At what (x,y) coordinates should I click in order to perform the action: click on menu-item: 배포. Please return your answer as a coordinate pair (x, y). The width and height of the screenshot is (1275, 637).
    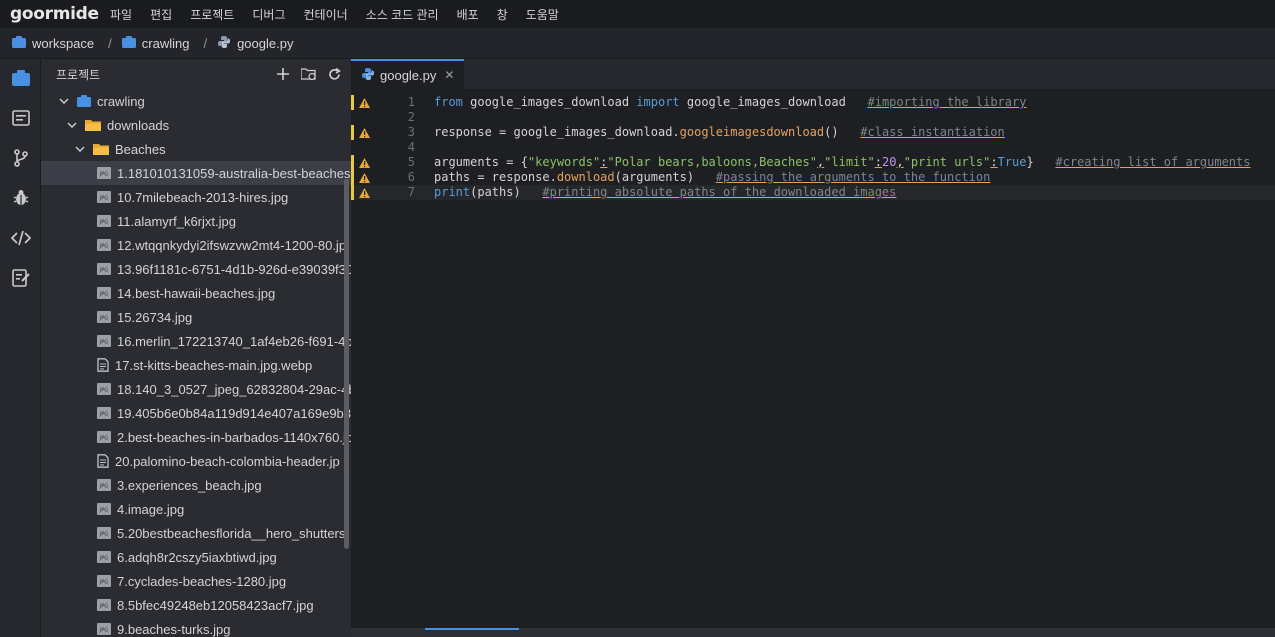
    Looking at the image, I should click on (468, 14).